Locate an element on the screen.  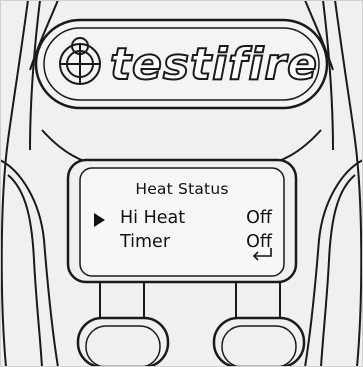
menu-item-label: Hi Heat is located at coordinates (153, 218).